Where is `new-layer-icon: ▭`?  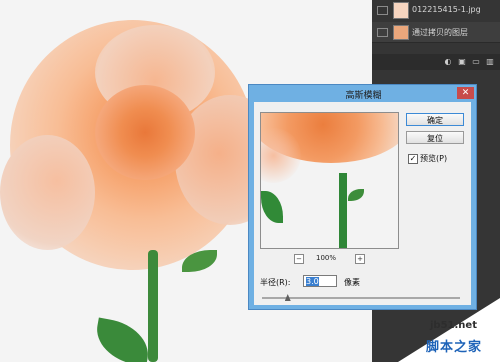
new-layer-icon: ▭ is located at coordinates (476, 62).